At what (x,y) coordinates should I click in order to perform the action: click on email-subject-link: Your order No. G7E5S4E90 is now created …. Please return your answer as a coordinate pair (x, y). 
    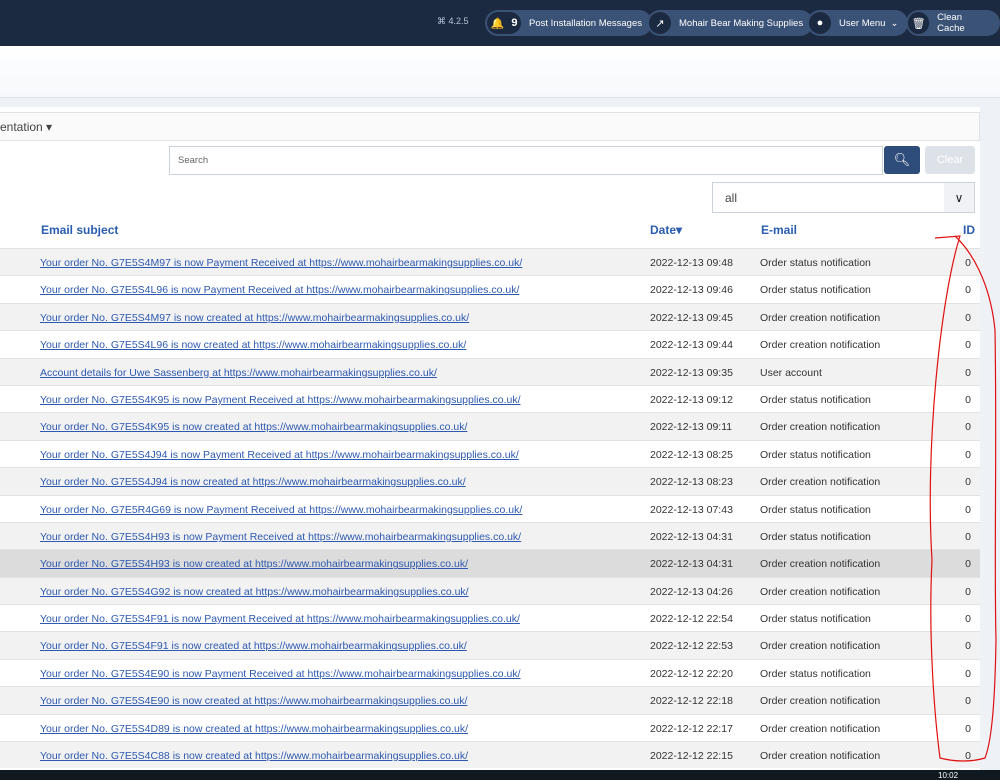
    Looking at the image, I should click on (253, 701).